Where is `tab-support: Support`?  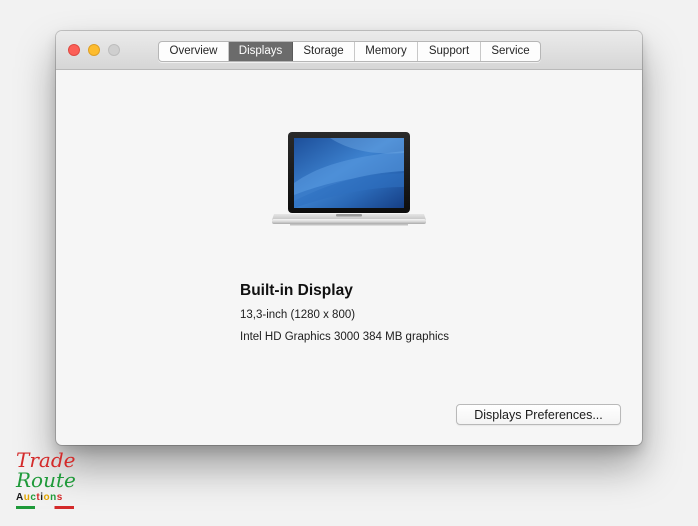 tab-support: Support is located at coordinates (449, 51).